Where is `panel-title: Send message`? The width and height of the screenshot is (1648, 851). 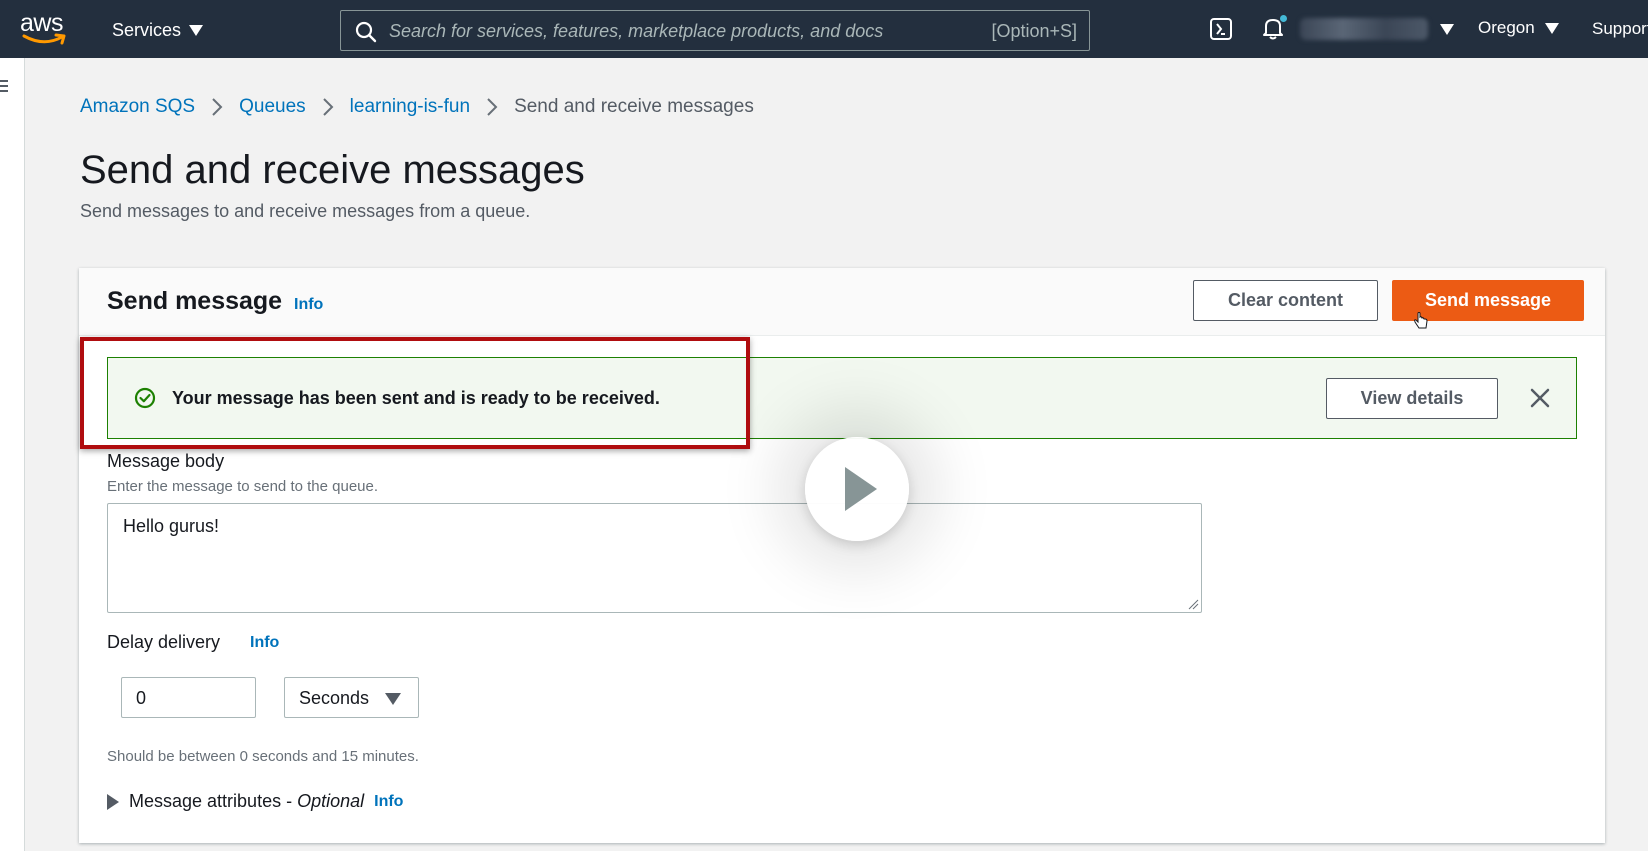 panel-title: Send message is located at coordinates (195, 301).